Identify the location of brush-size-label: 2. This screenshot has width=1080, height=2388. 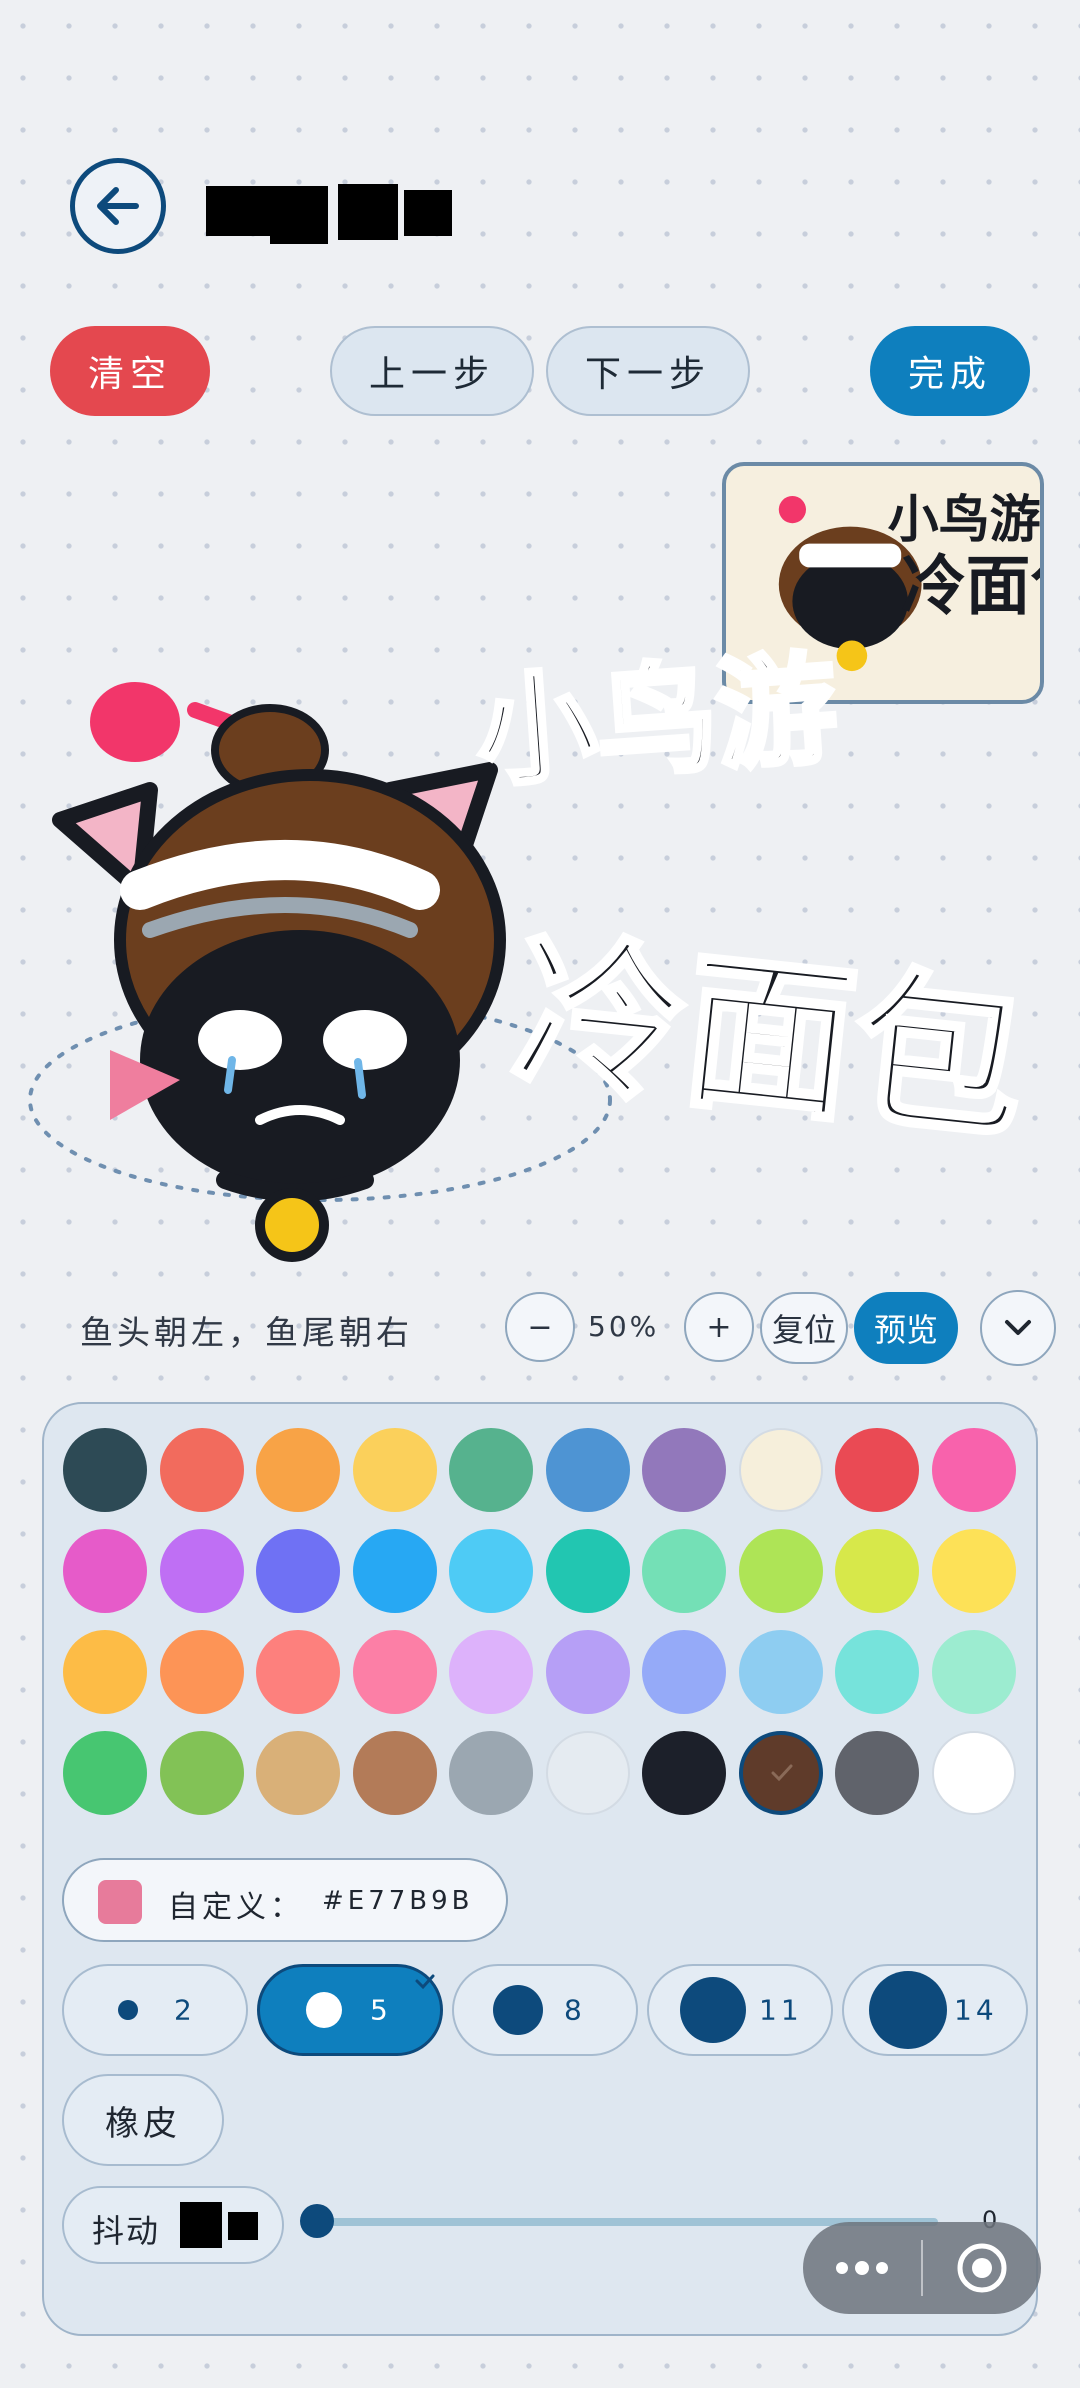
(185, 2010).